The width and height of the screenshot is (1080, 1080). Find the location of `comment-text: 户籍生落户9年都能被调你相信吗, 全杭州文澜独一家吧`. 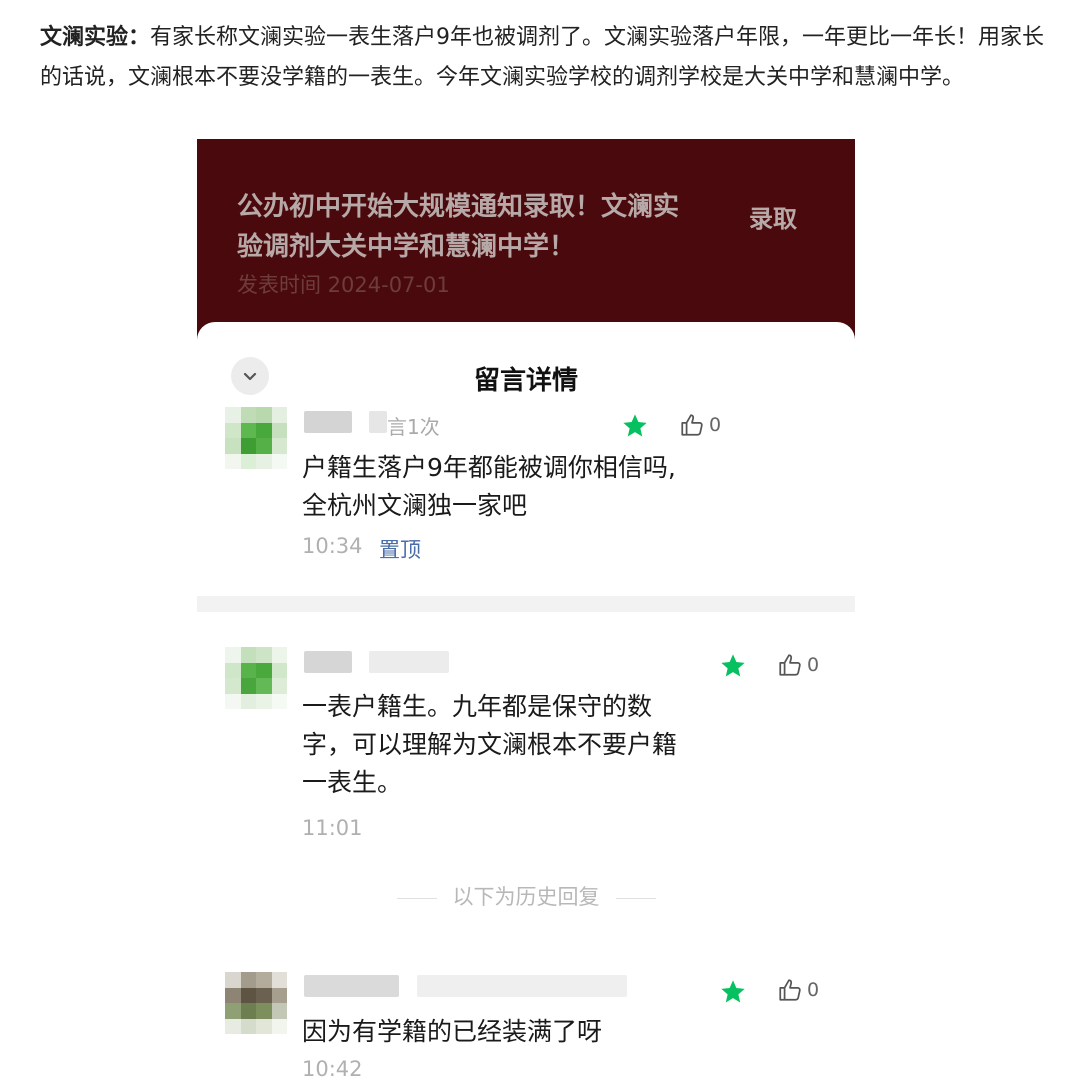

comment-text: 户籍生落户9年都能被调你相信吗, 全杭州文澜独一家吧 is located at coordinates (489, 487).